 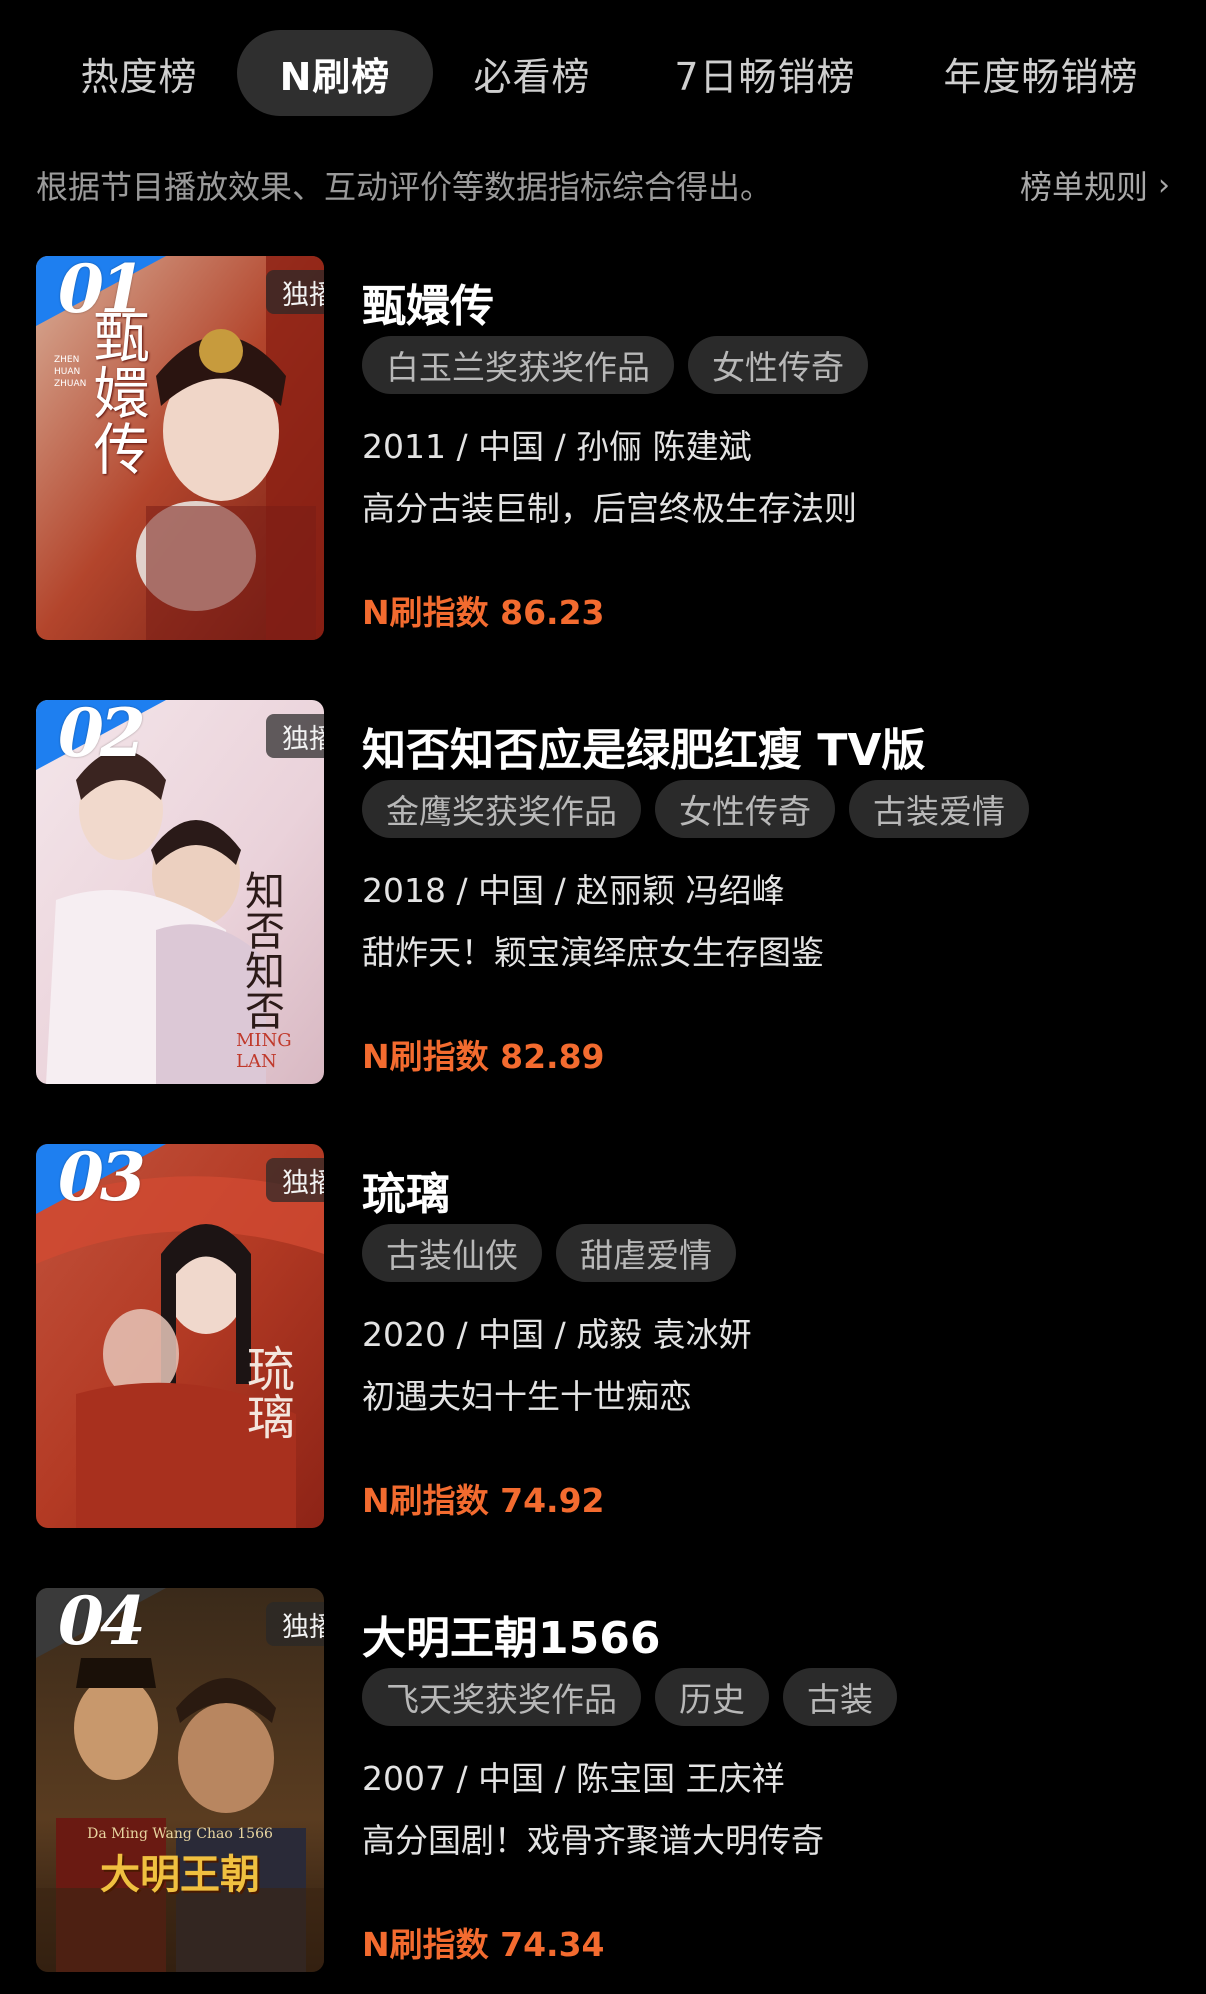 I want to click on poster-title-art: 大明王朝, so click(x=180, y=1874).